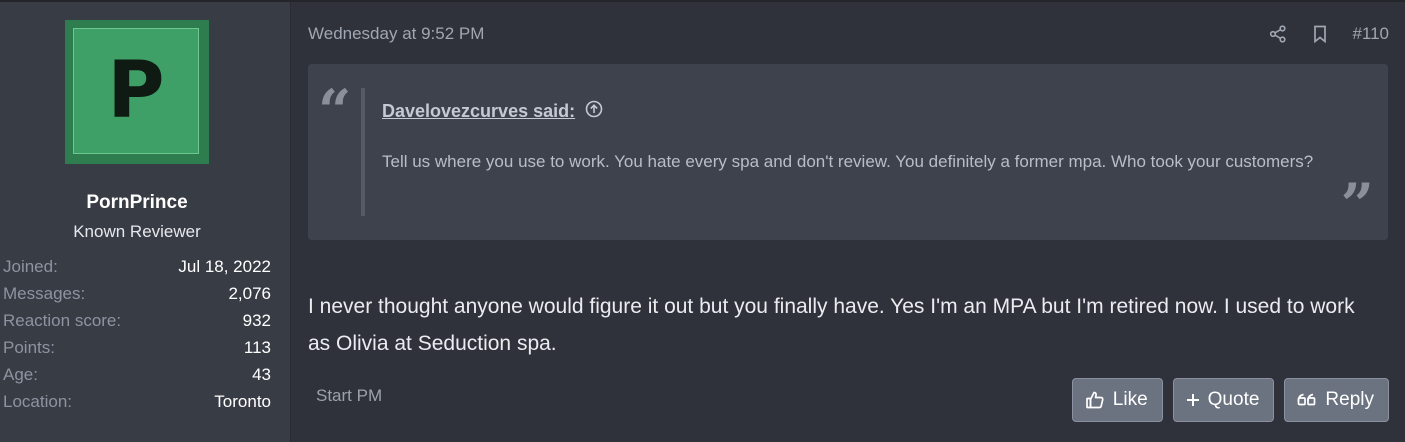  I want to click on avatar: P, so click(137, 92).